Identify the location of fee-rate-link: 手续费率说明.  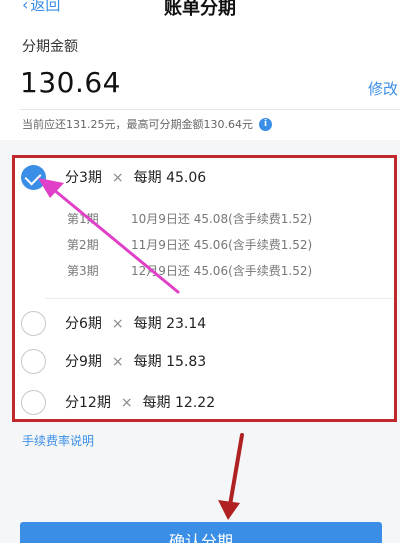
(58, 440).